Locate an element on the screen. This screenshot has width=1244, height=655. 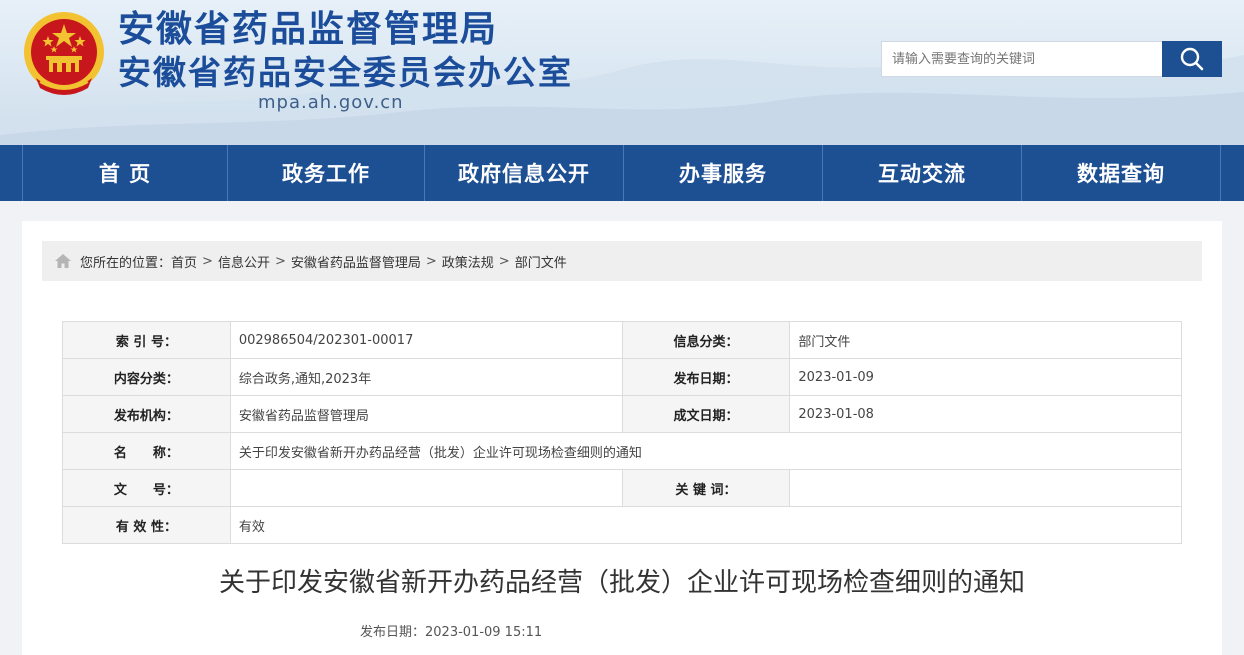
table-row: 文 号： 关 键 词： is located at coordinates (622, 488).